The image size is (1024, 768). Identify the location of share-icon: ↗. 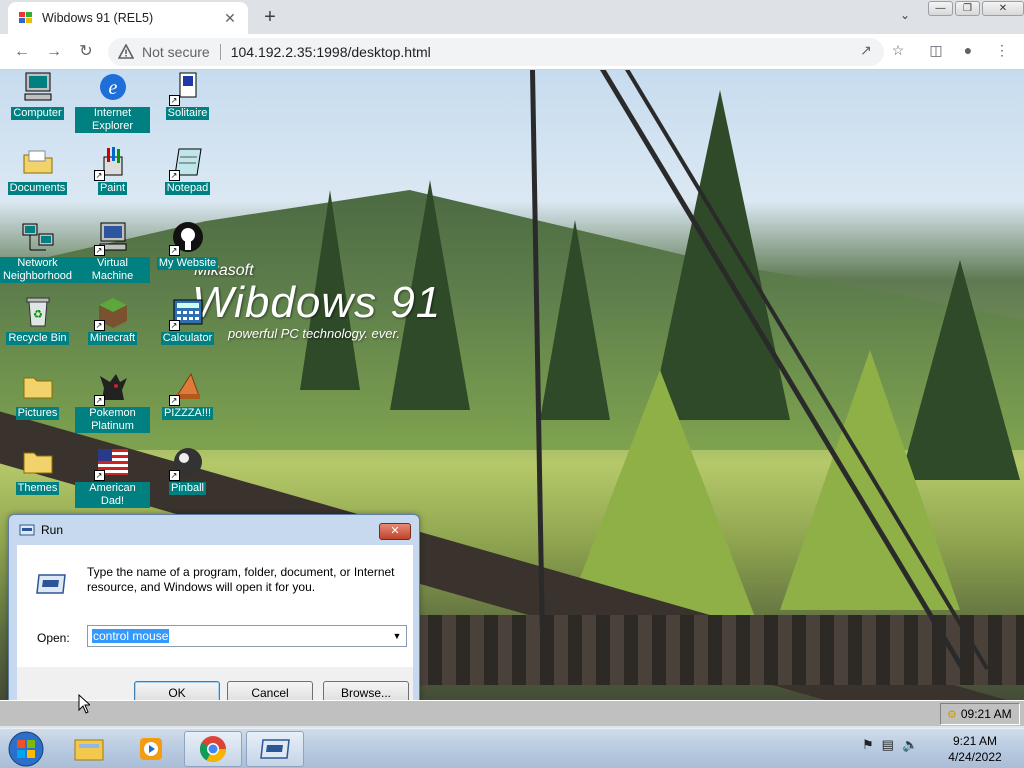
(866, 52).